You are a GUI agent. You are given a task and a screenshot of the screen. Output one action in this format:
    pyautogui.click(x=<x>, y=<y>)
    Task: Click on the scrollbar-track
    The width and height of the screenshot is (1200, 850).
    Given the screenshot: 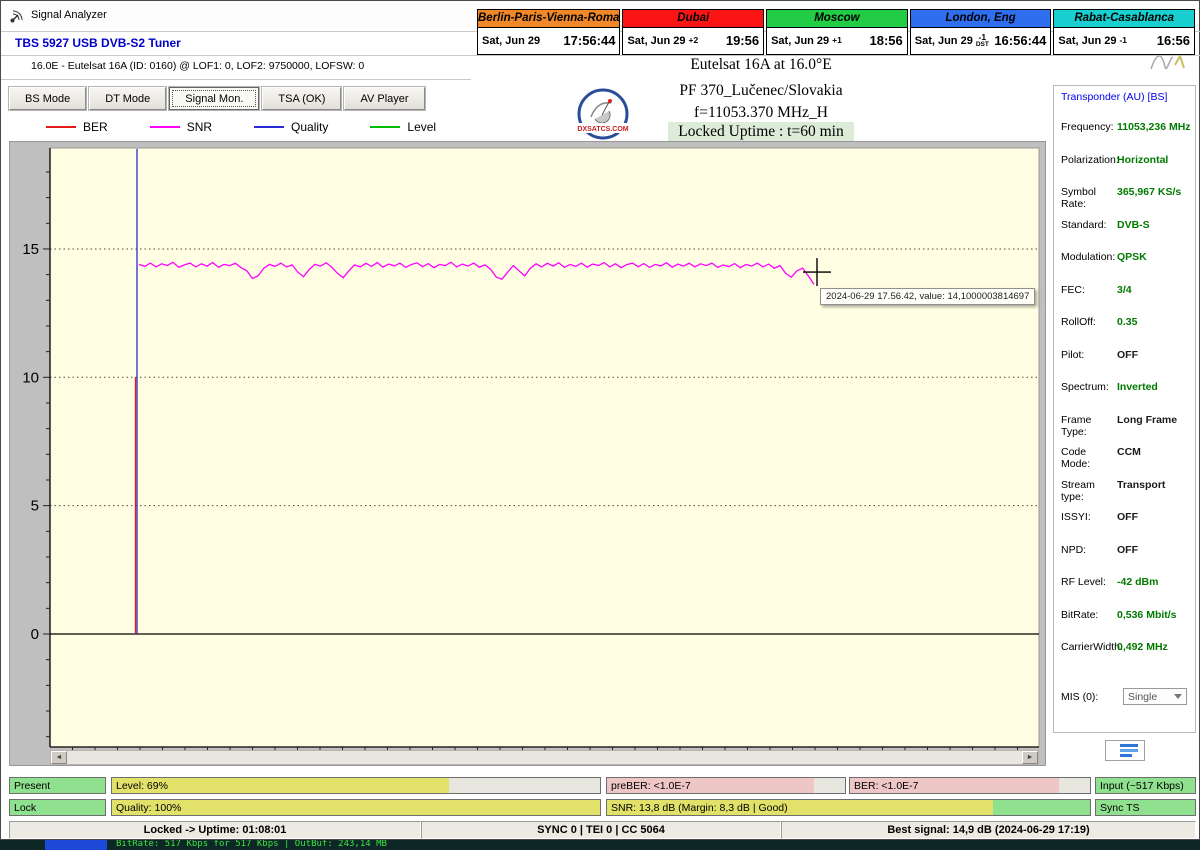 What is the action you would take?
    pyautogui.click(x=544, y=757)
    